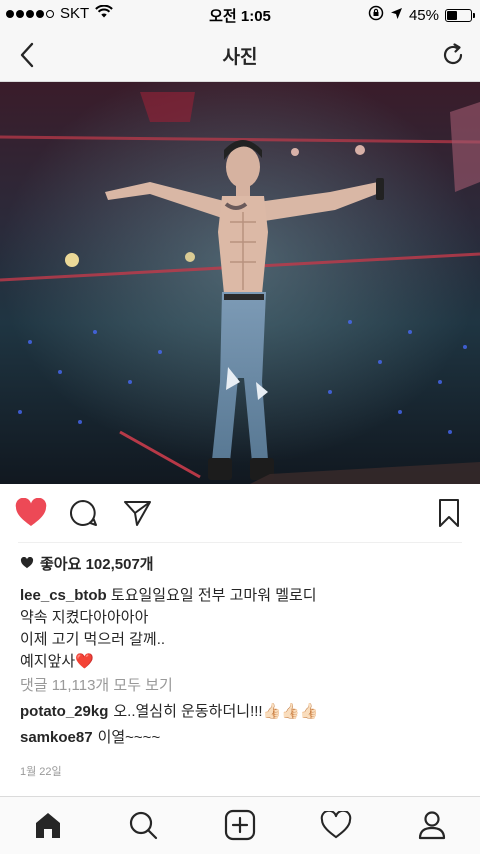  Describe the element at coordinates (31, 513) in the screenshot. I see `heart-icon` at that location.